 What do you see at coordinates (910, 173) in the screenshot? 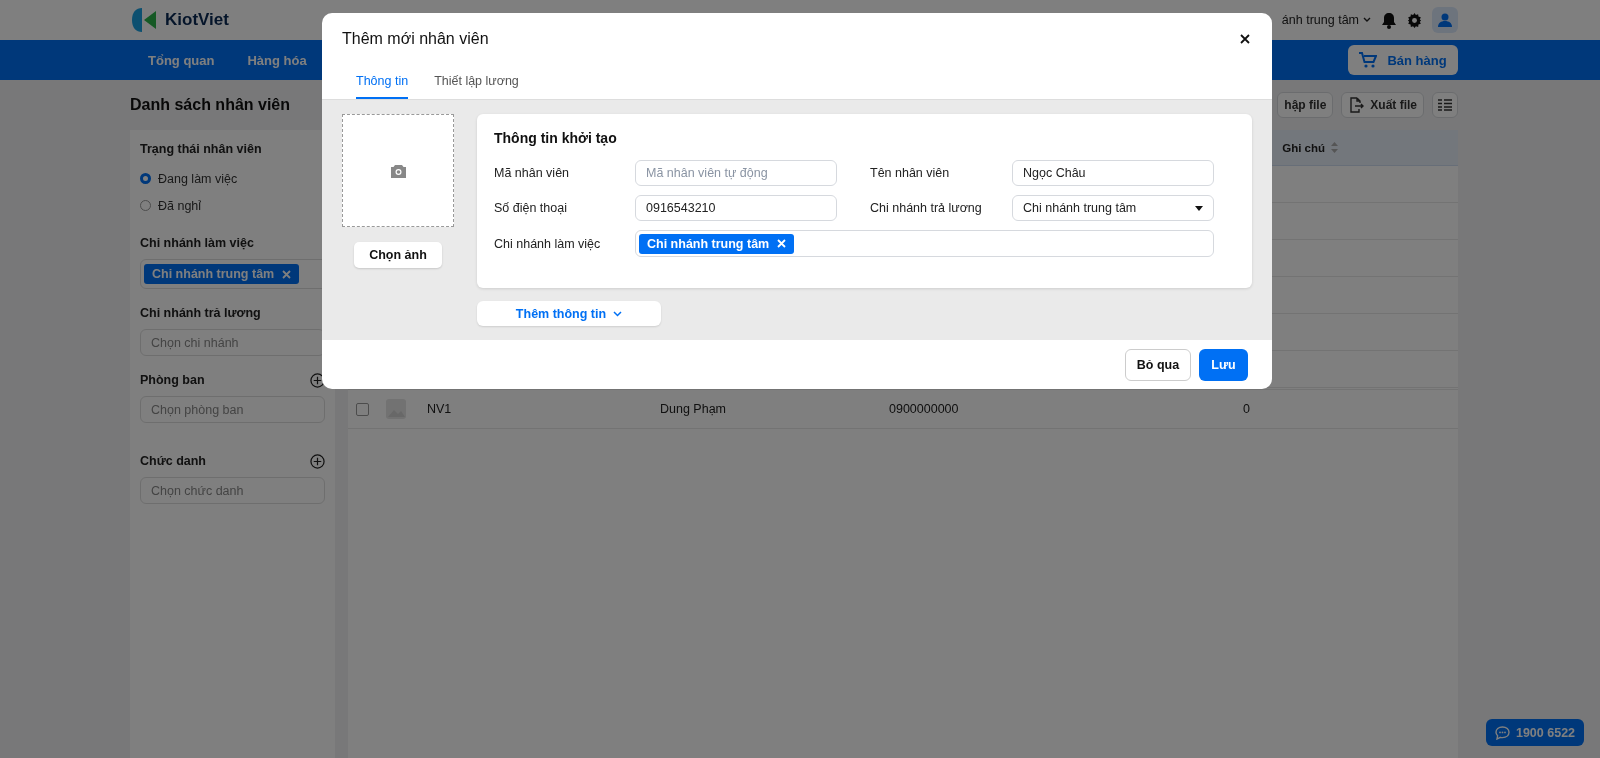
I see `field-label: Tên nhân viên` at bounding box center [910, 173].